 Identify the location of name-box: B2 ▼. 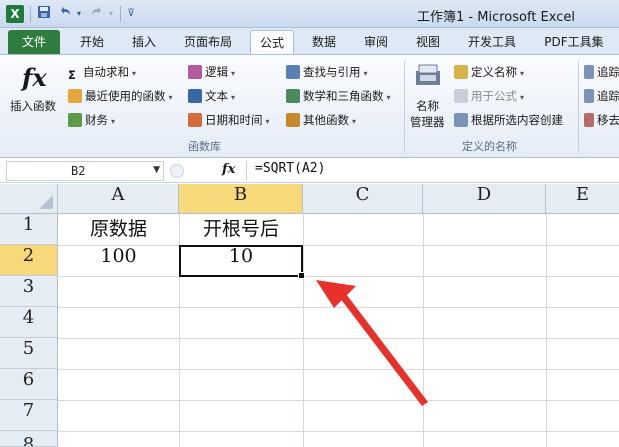
(85, 171).